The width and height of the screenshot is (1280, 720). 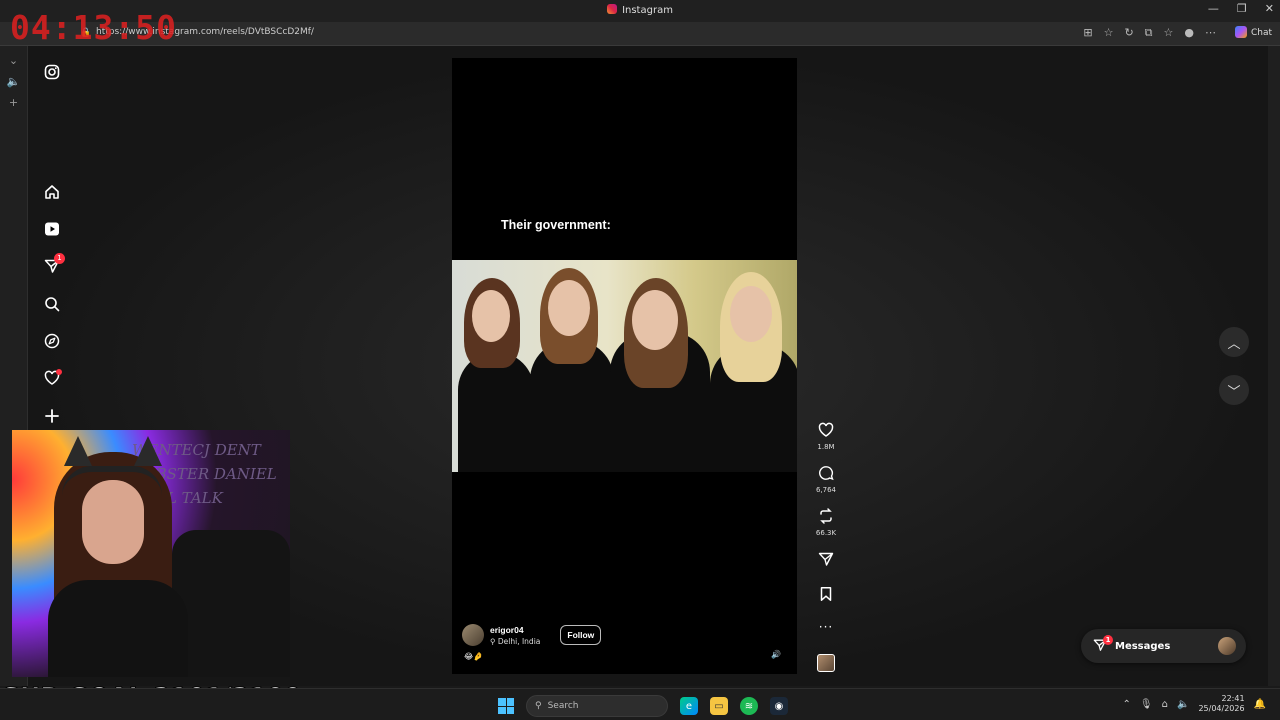 What do you see at coordinates (1127, 704) in the screenshot?
I see `chevron-up-icon: ⌃` at bounding box center [1127, 704].